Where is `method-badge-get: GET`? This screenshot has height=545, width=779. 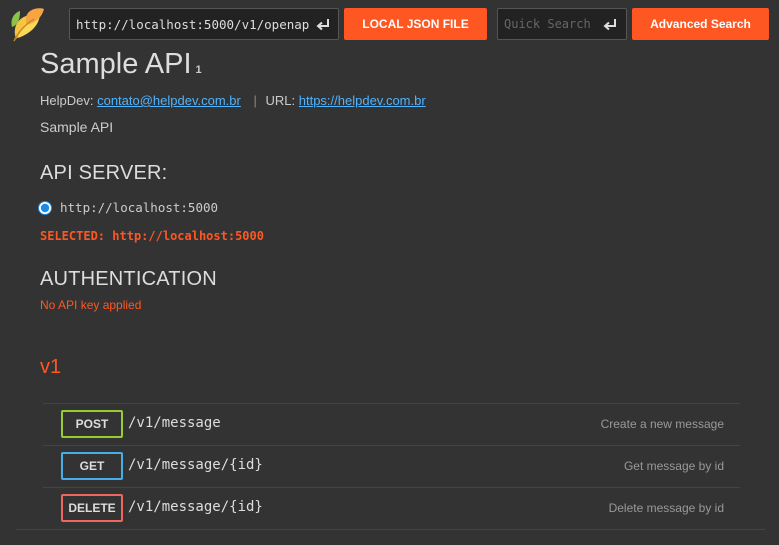 method-badge-get: GET is located at coordinates (92, 466).